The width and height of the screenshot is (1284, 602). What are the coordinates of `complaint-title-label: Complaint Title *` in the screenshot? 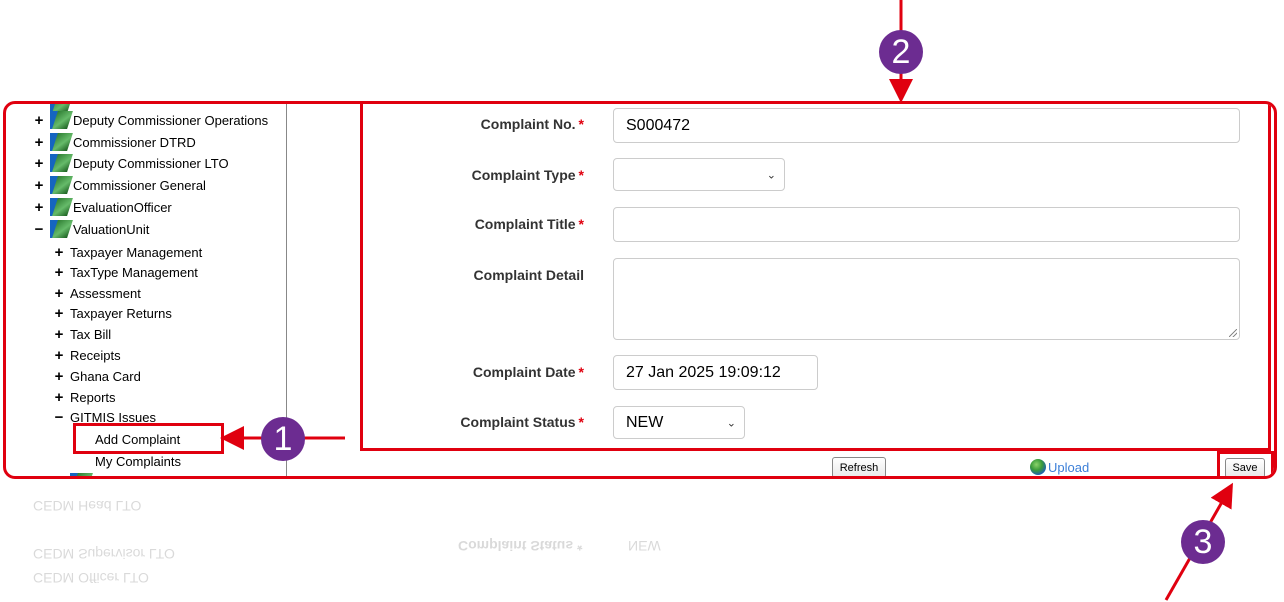 It's located at (529, 224).